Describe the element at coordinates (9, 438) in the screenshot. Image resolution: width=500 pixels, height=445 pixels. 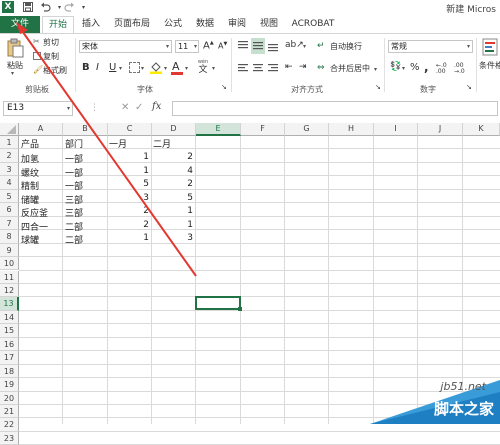
I see `row-header-23: 23` at that location.